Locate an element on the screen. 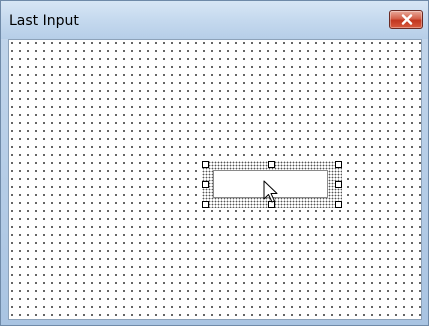  resize-handle-top-center is located at coordinates (271, 164).